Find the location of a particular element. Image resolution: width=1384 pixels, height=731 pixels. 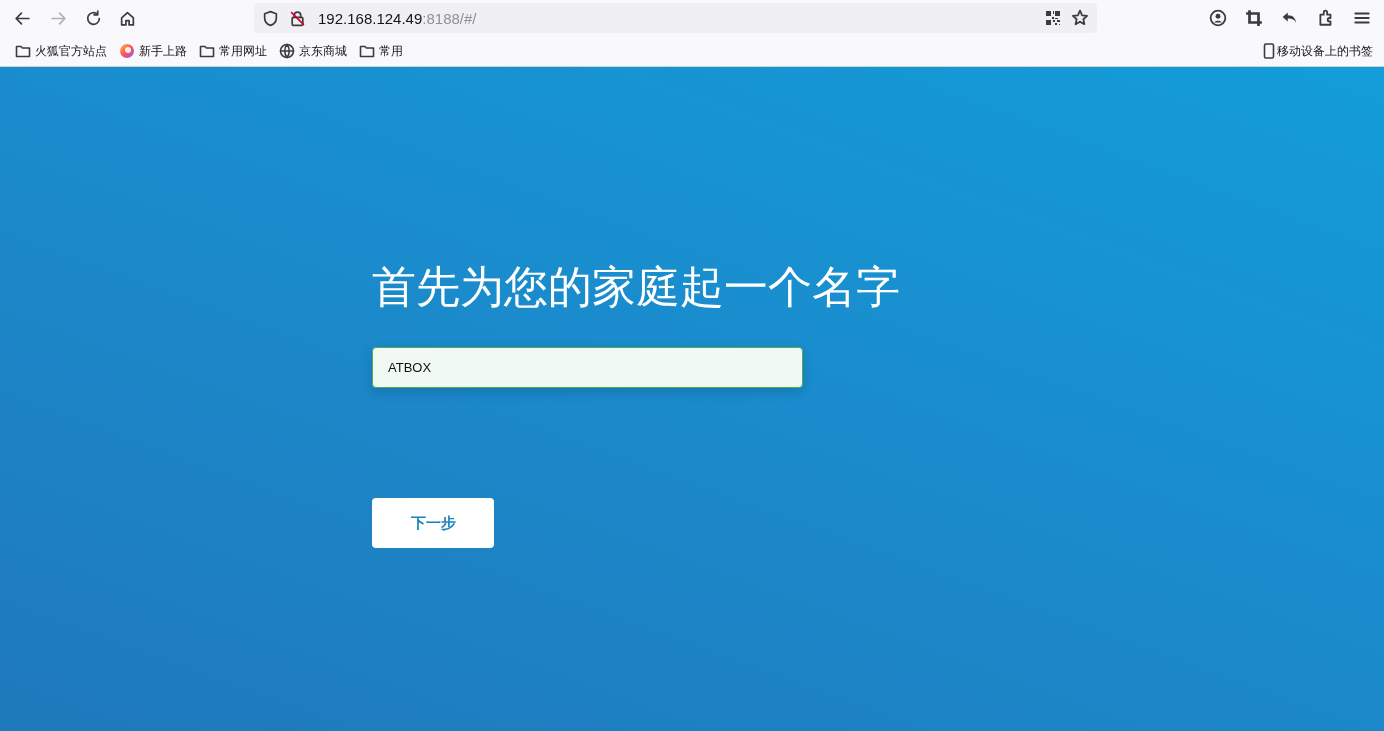

bookmark-item: 京东商城 is located at coordinates (313, 51).